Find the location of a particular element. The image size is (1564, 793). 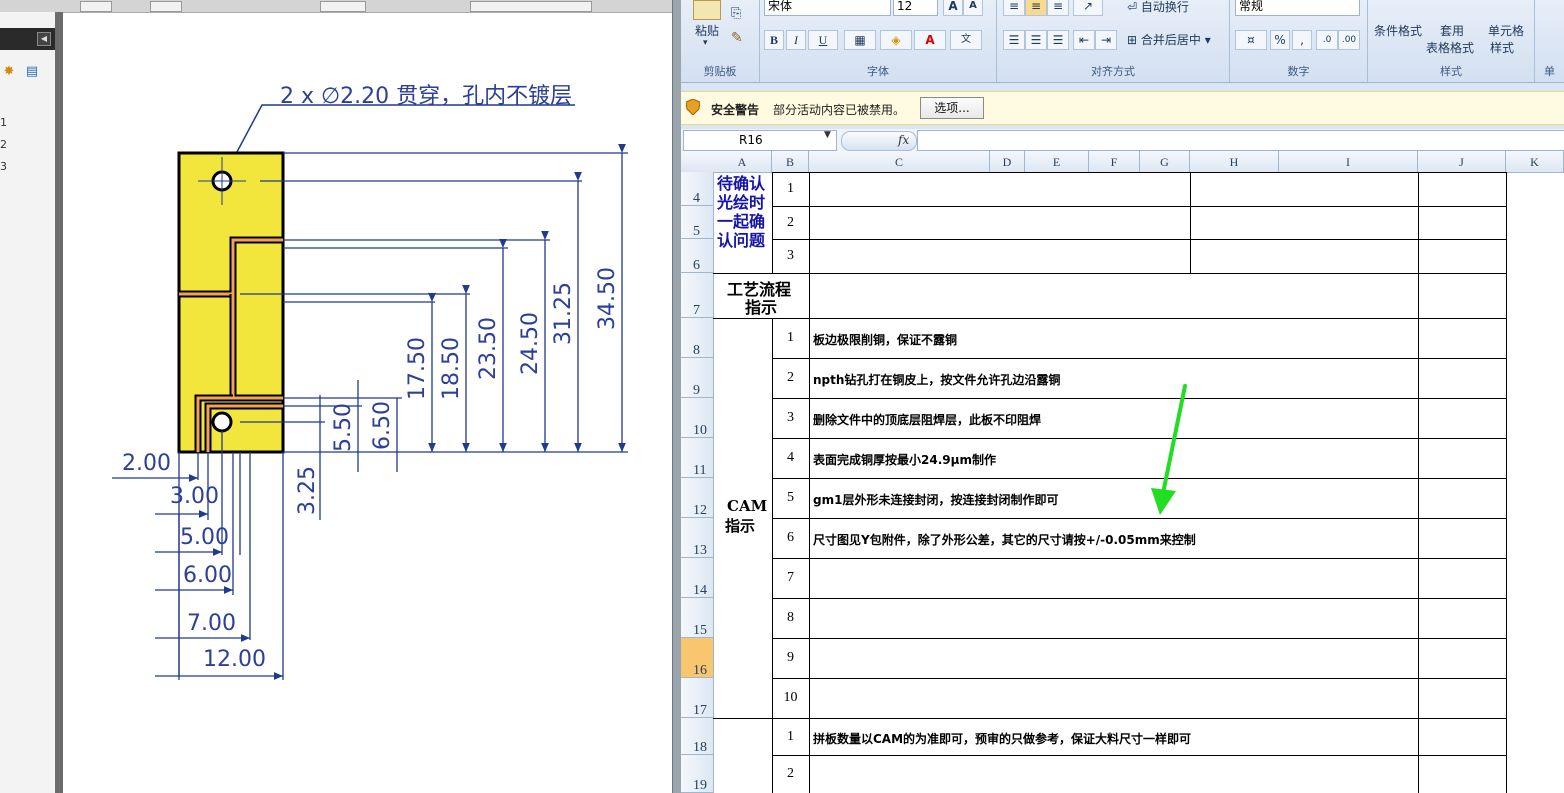

clipboard-label: 剪贴板 is located at coordinates (720, 71).